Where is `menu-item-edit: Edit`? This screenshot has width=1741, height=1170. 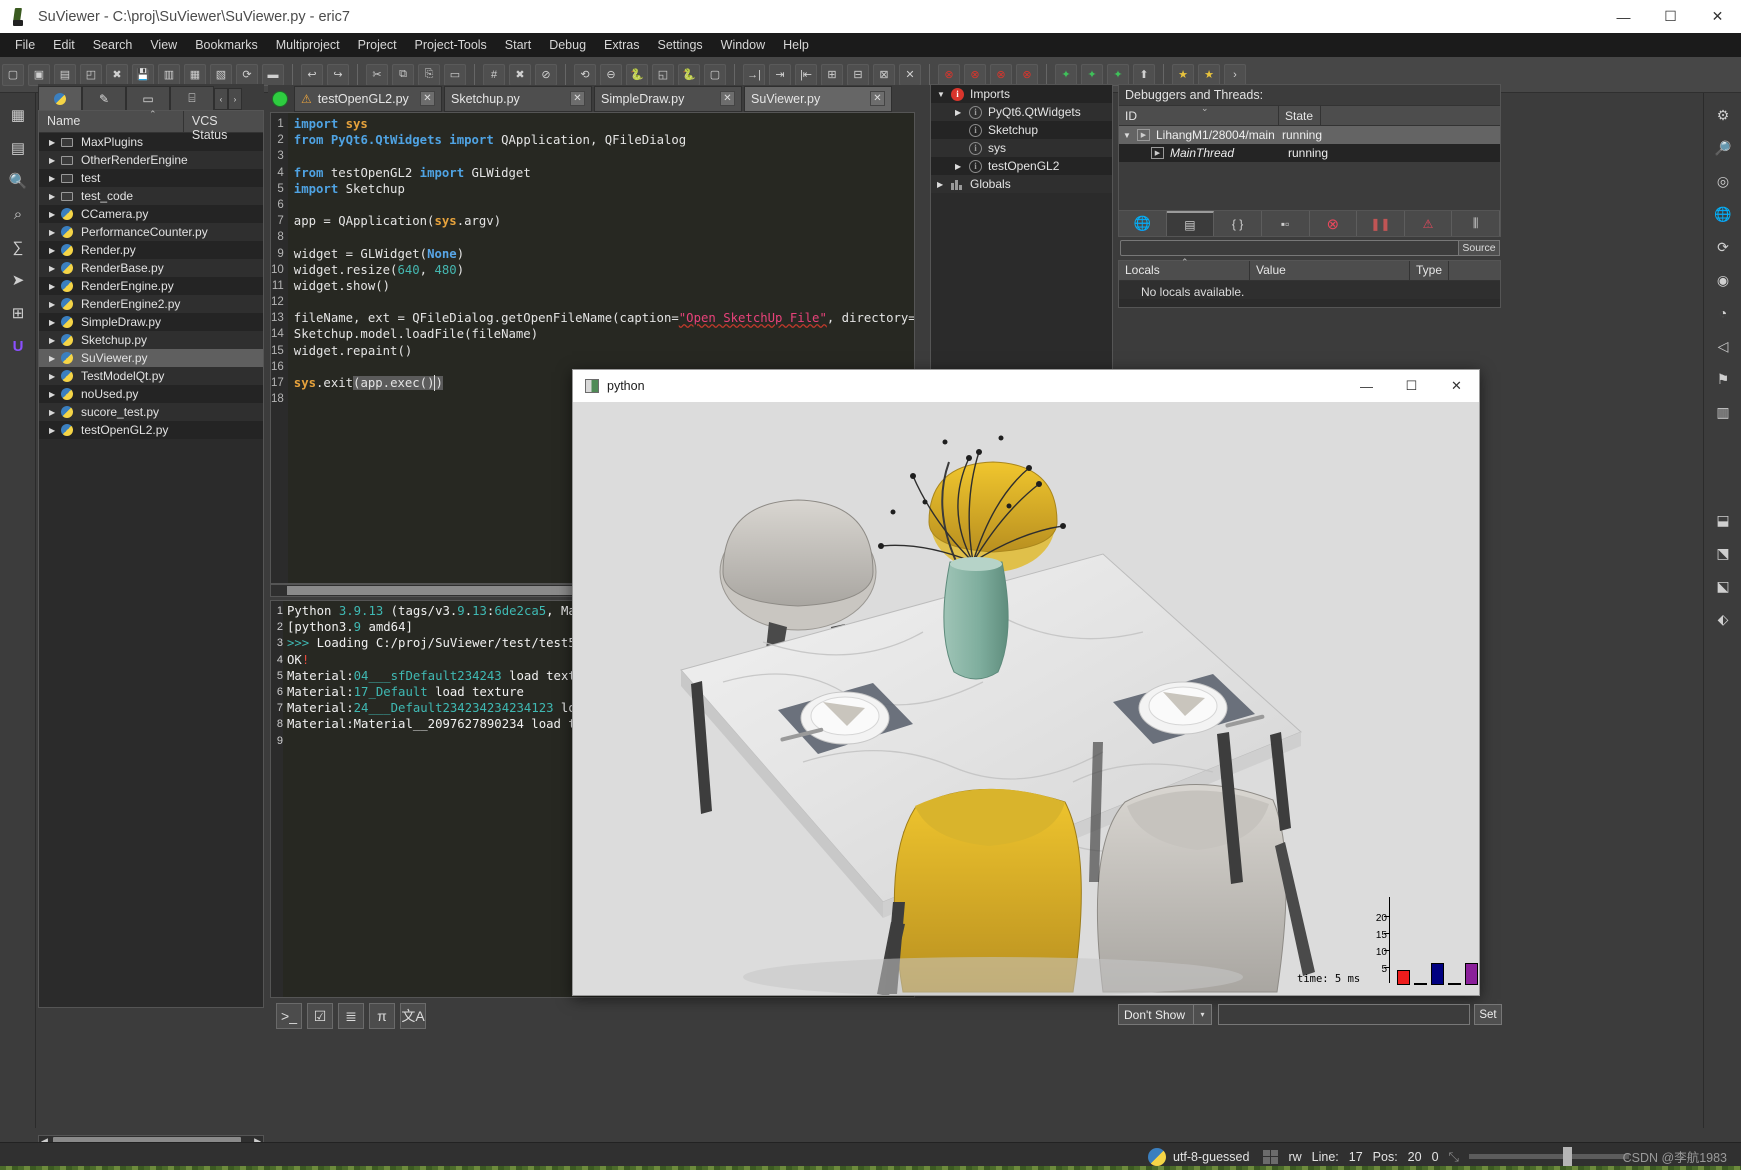 menu-item-edit: Edit is located at coordinates (64, 45).